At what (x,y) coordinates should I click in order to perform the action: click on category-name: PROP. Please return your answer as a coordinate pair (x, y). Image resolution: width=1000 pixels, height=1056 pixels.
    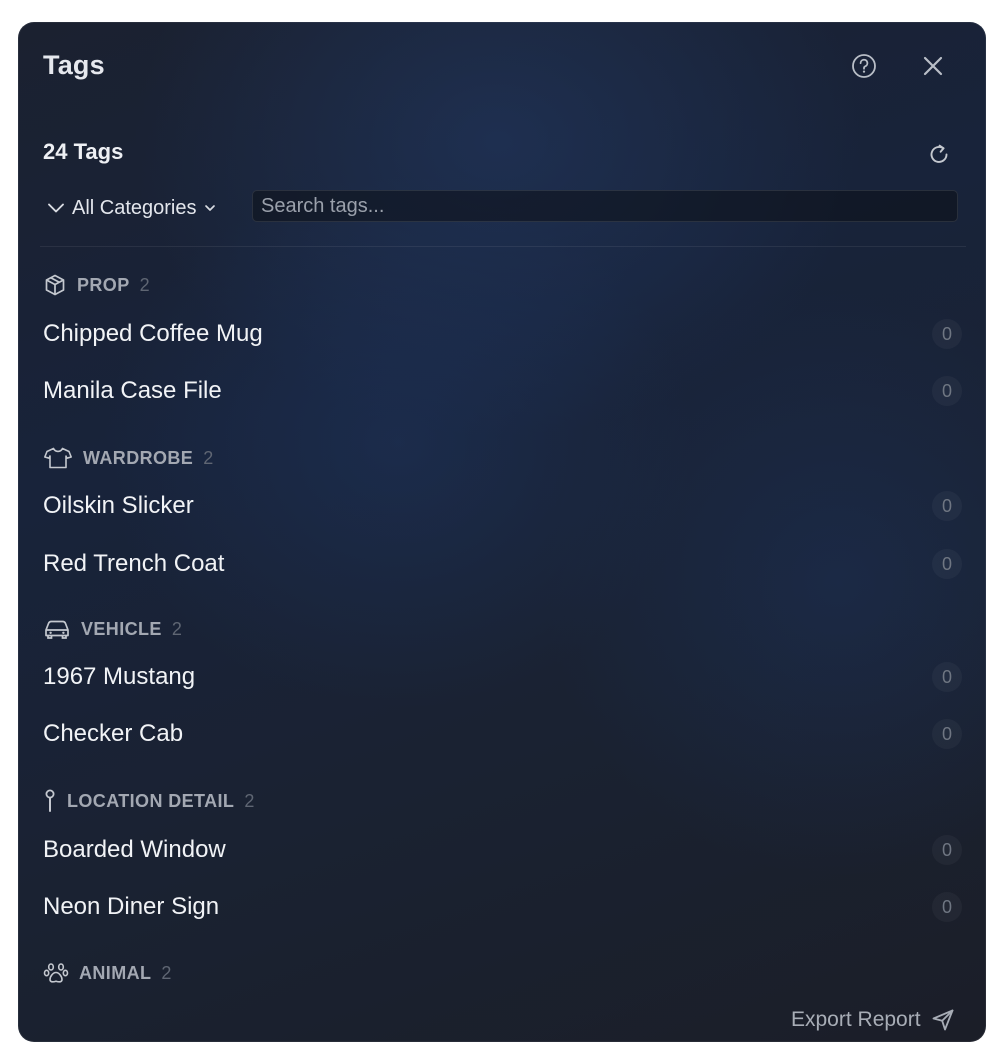
    Looking at the image, I should click on (103, 284).